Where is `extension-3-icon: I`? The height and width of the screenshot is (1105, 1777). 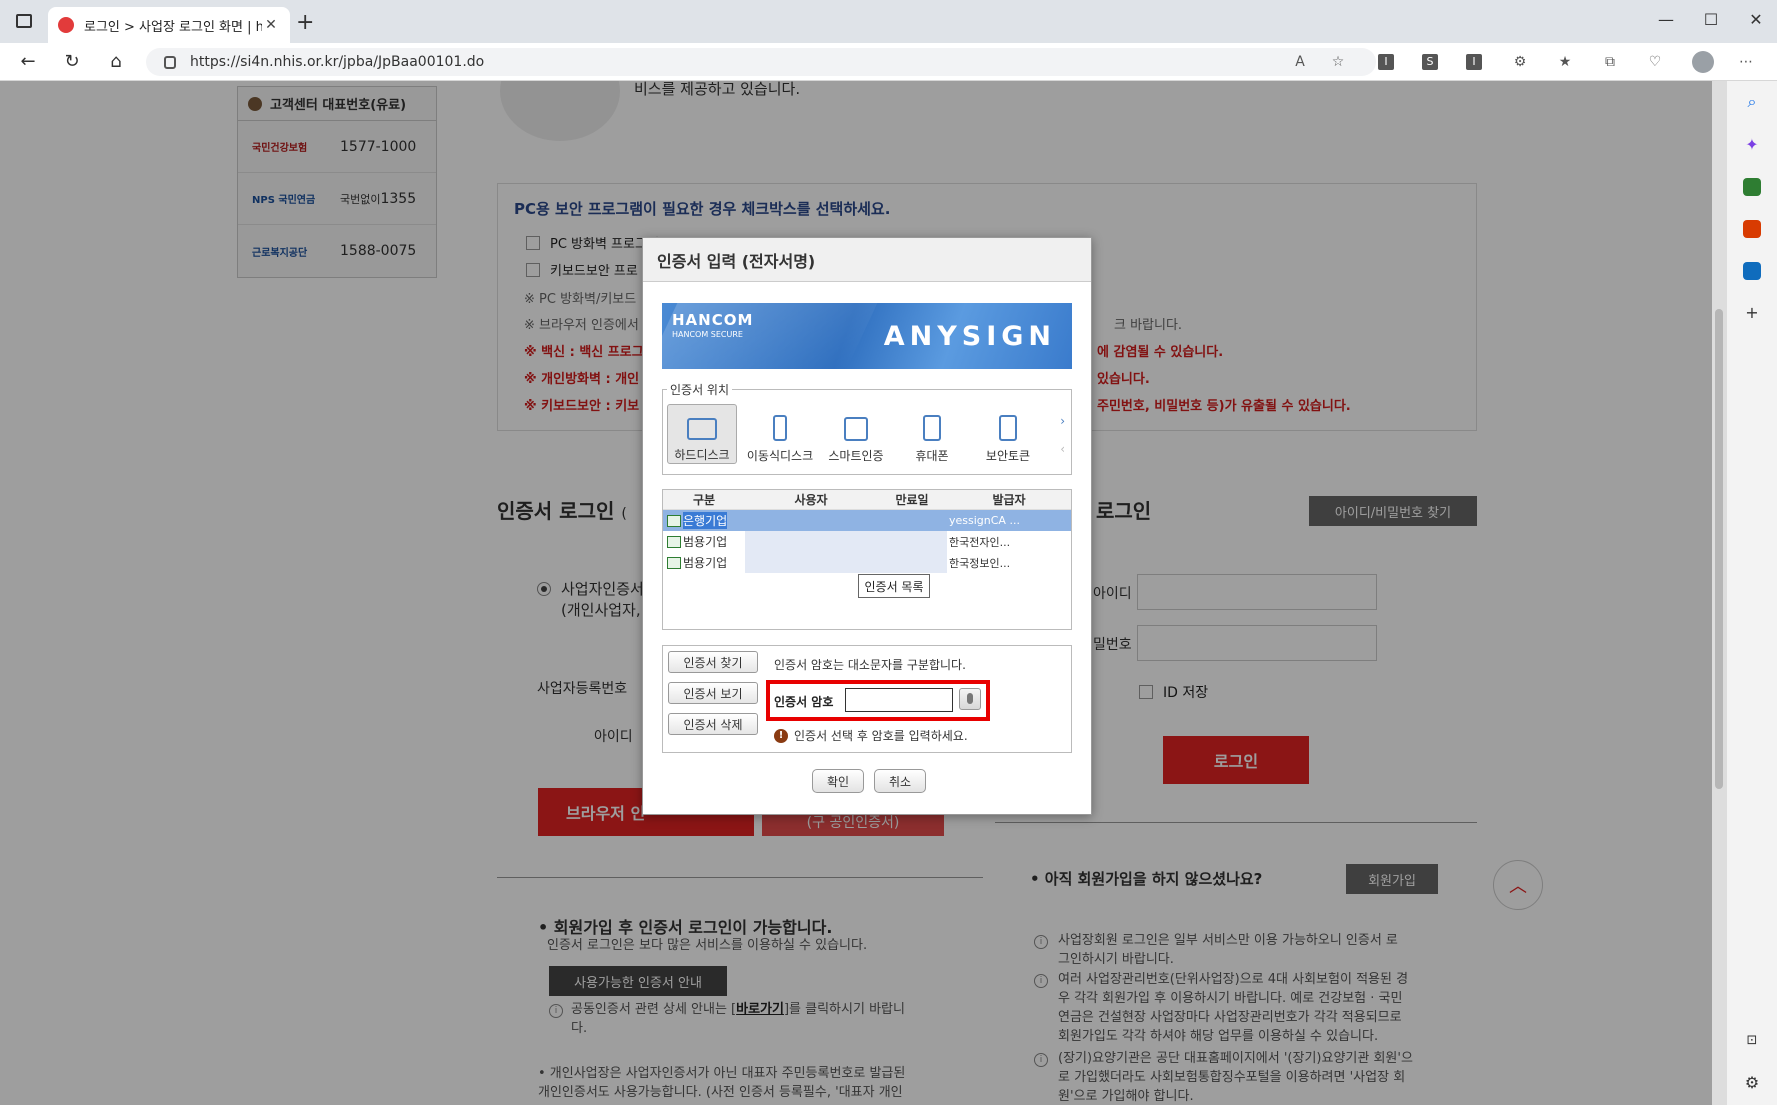
extension-3-icon: I is located at coordinates (1474, 62).